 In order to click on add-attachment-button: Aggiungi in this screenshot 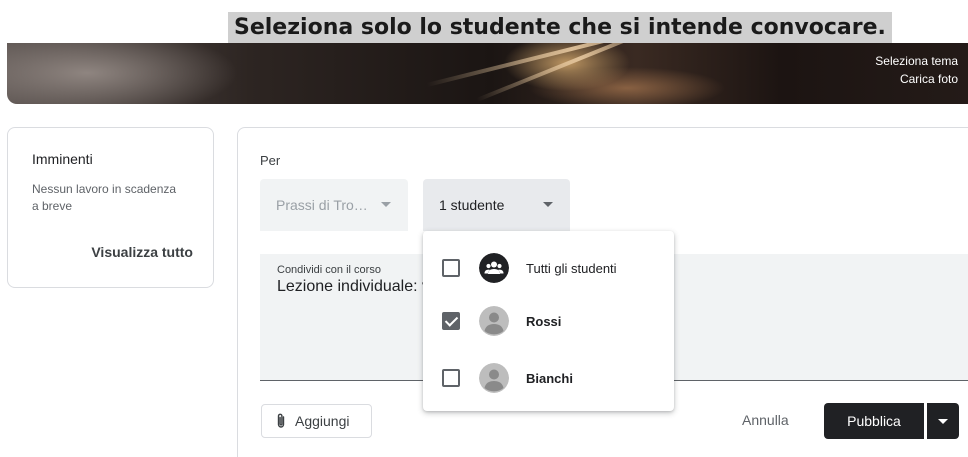, I will do `click(316, 421)`.